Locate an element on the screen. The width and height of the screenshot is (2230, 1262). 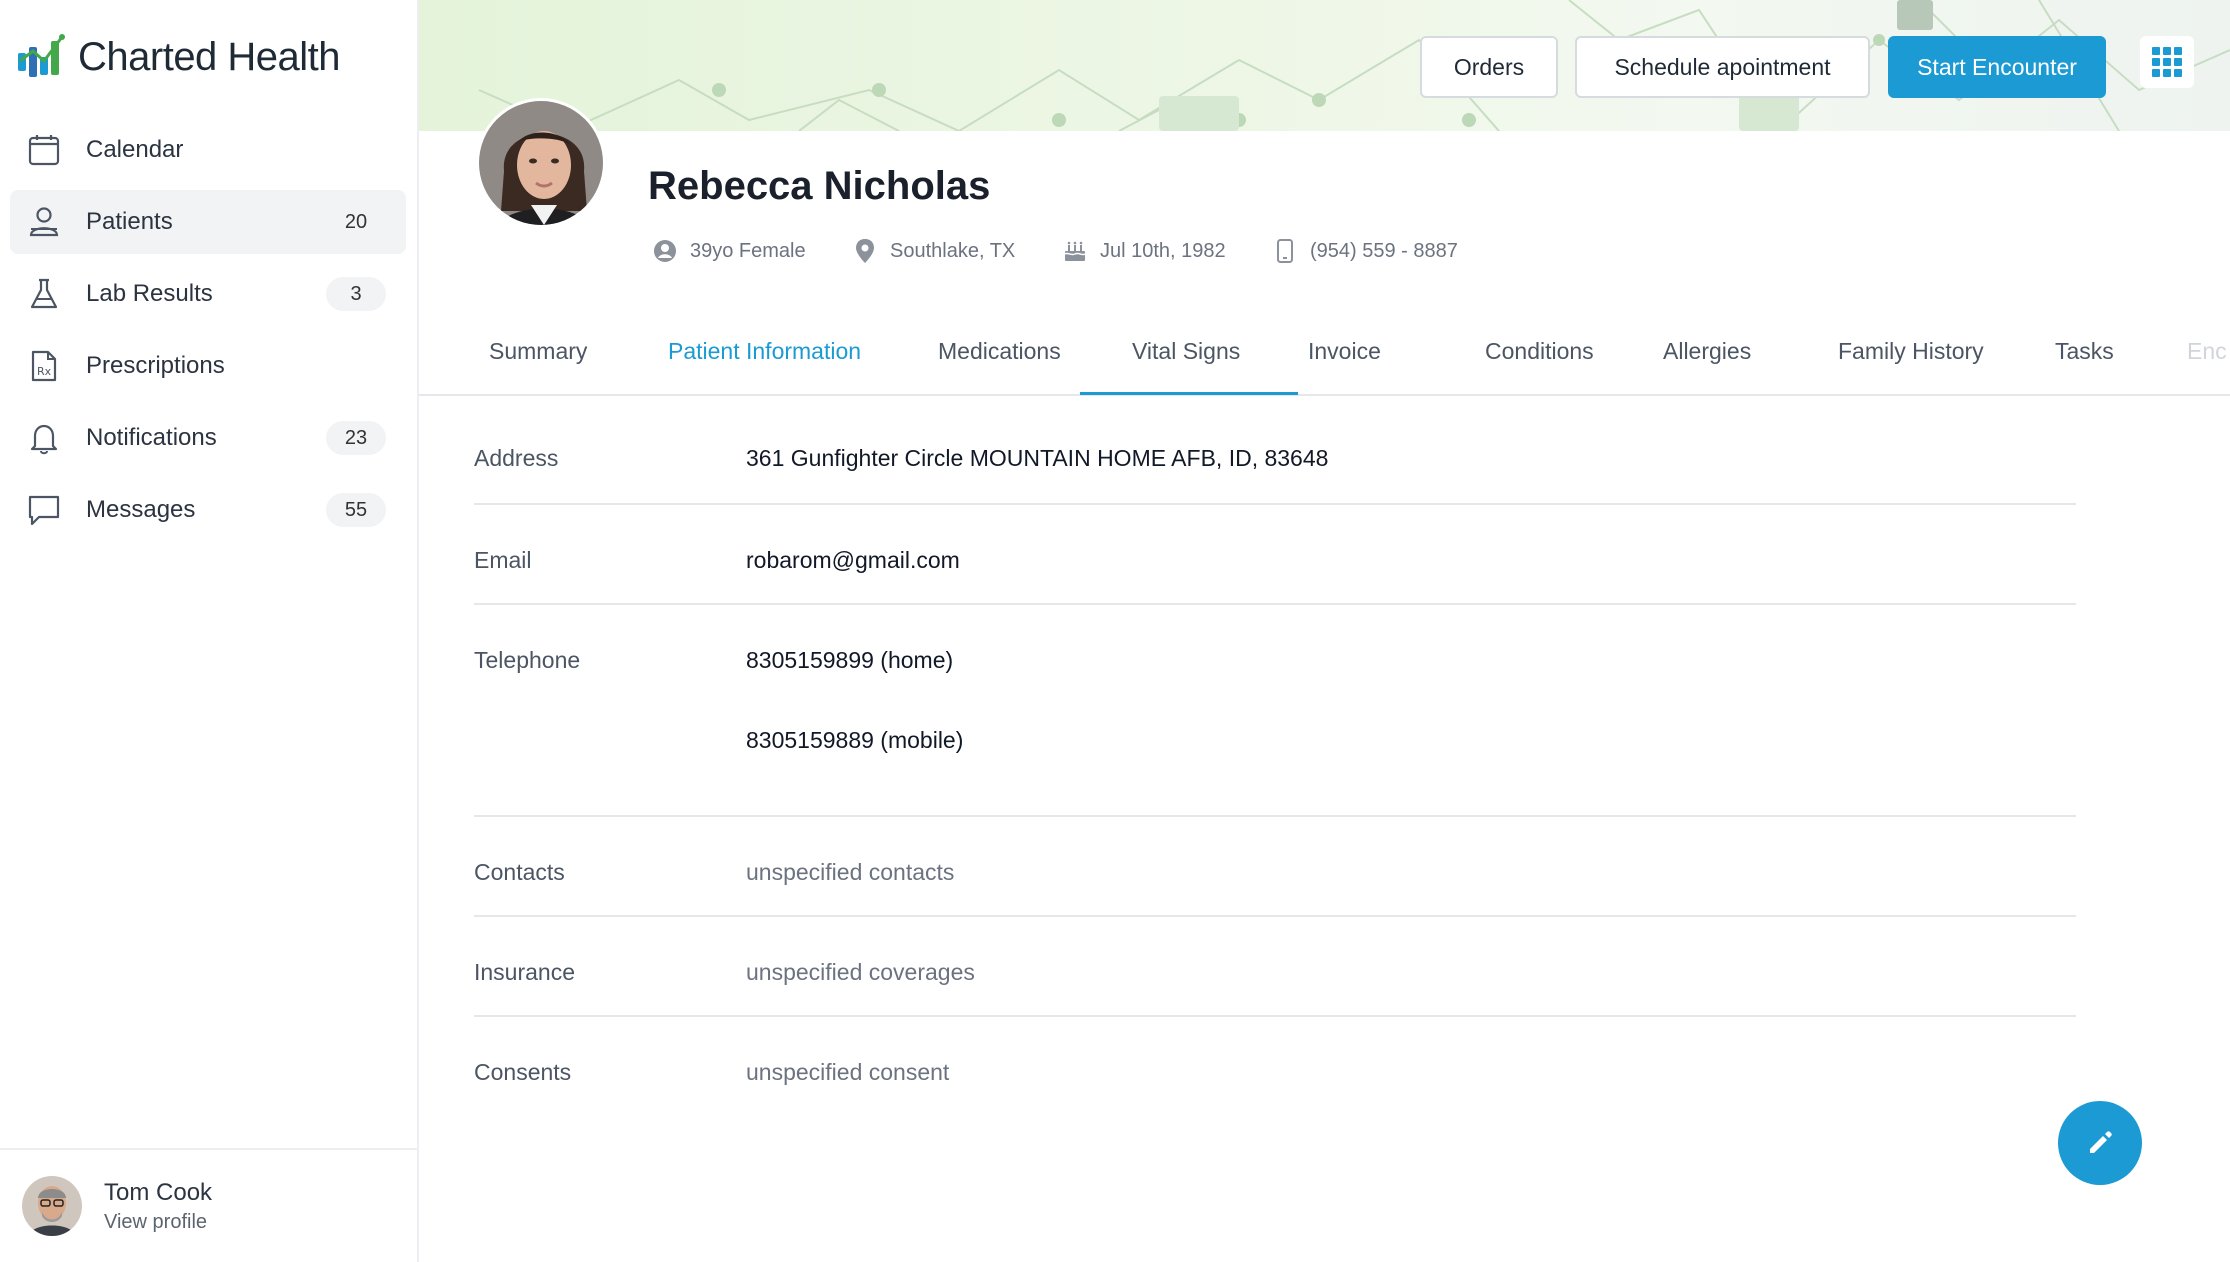
sidebar-item-label: Patients is located at coordinates (129, 221).